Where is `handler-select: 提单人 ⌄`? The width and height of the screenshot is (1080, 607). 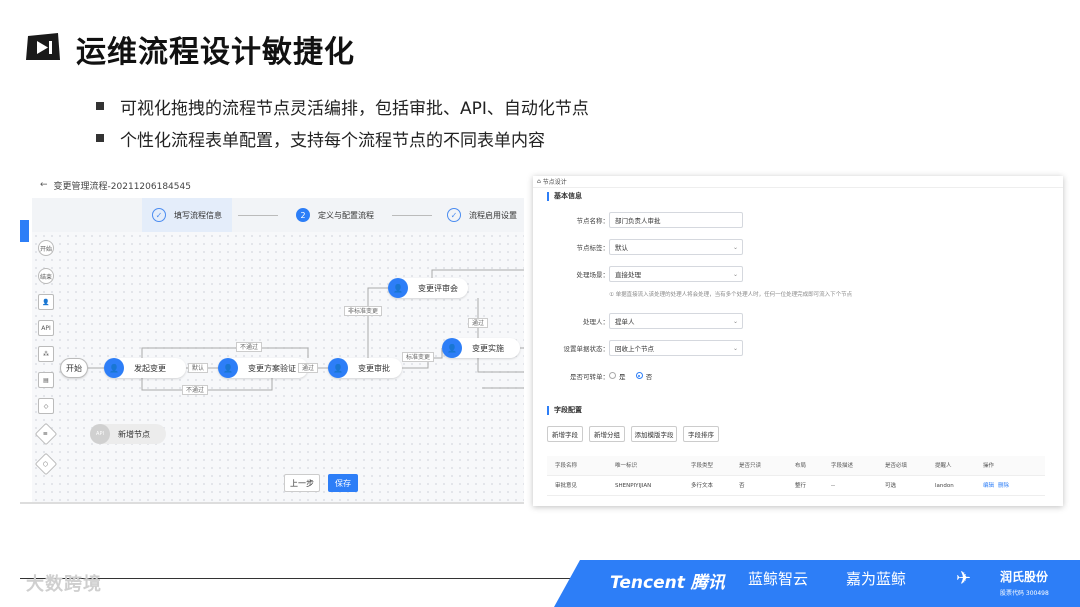 handler-select: 提单人 ⌄ is located at coordinates (676, 321).